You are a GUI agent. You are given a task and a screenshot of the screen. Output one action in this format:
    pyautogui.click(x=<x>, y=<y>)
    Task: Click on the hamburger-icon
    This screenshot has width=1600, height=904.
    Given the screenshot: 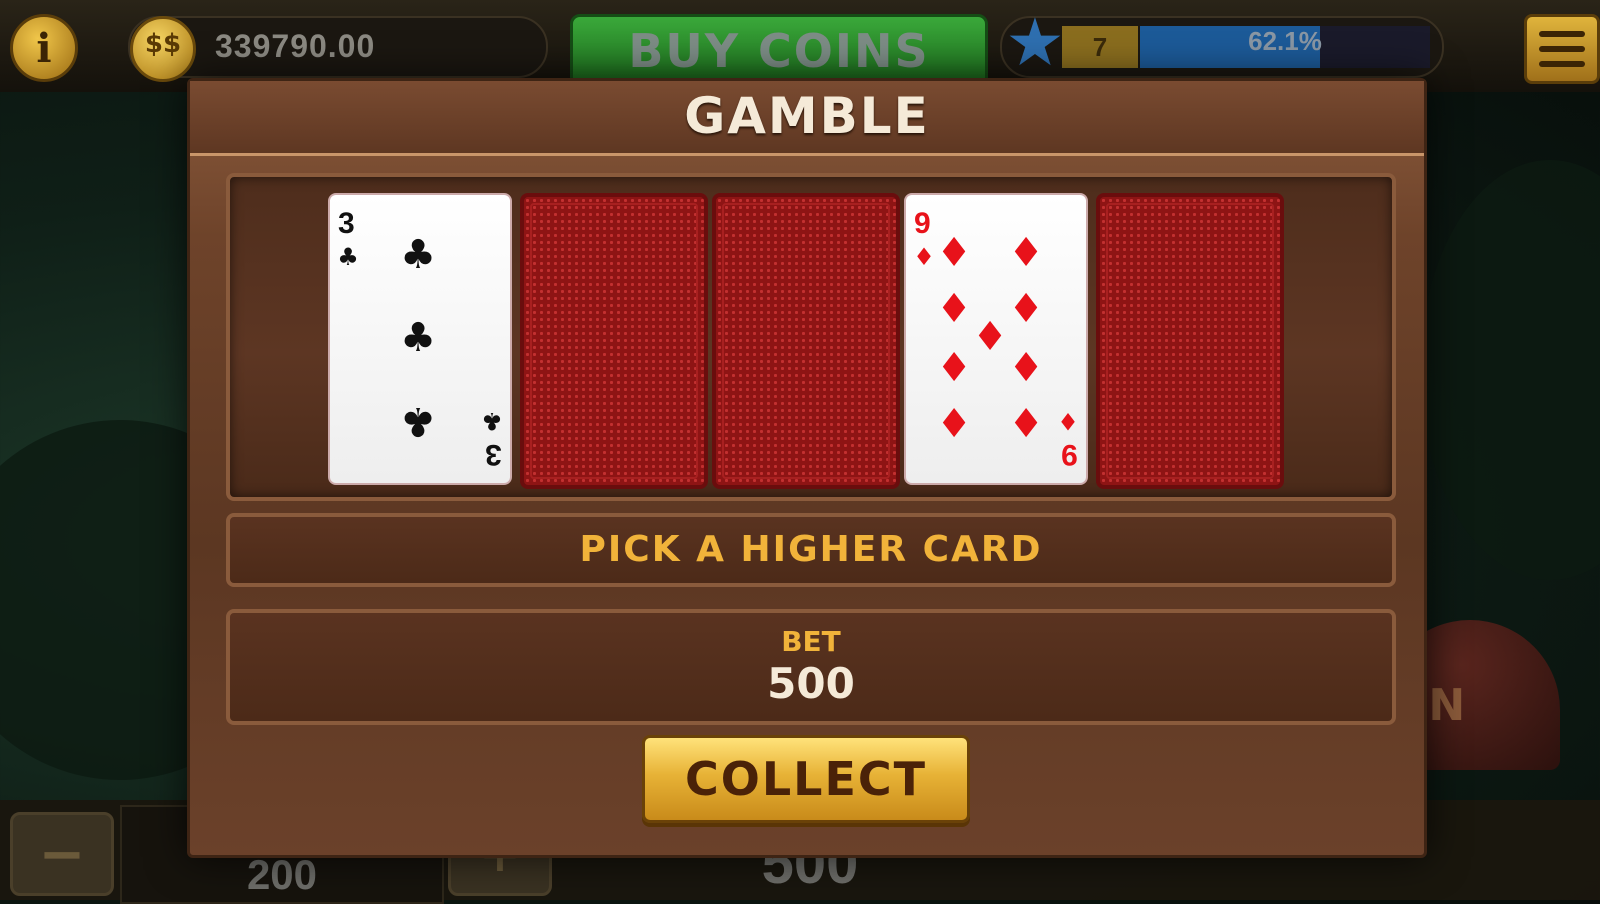 What is the action you would take?
    pyautogui.click(x=1562, y=34)
    